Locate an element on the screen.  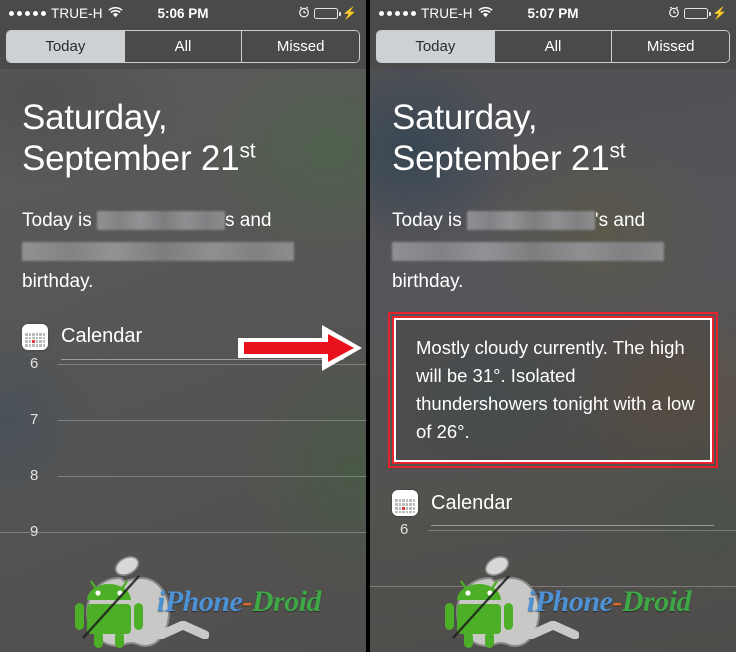
status-bar-right: TRUE-H 5:07 PM ⚡ is located at coordinates (553, 13).